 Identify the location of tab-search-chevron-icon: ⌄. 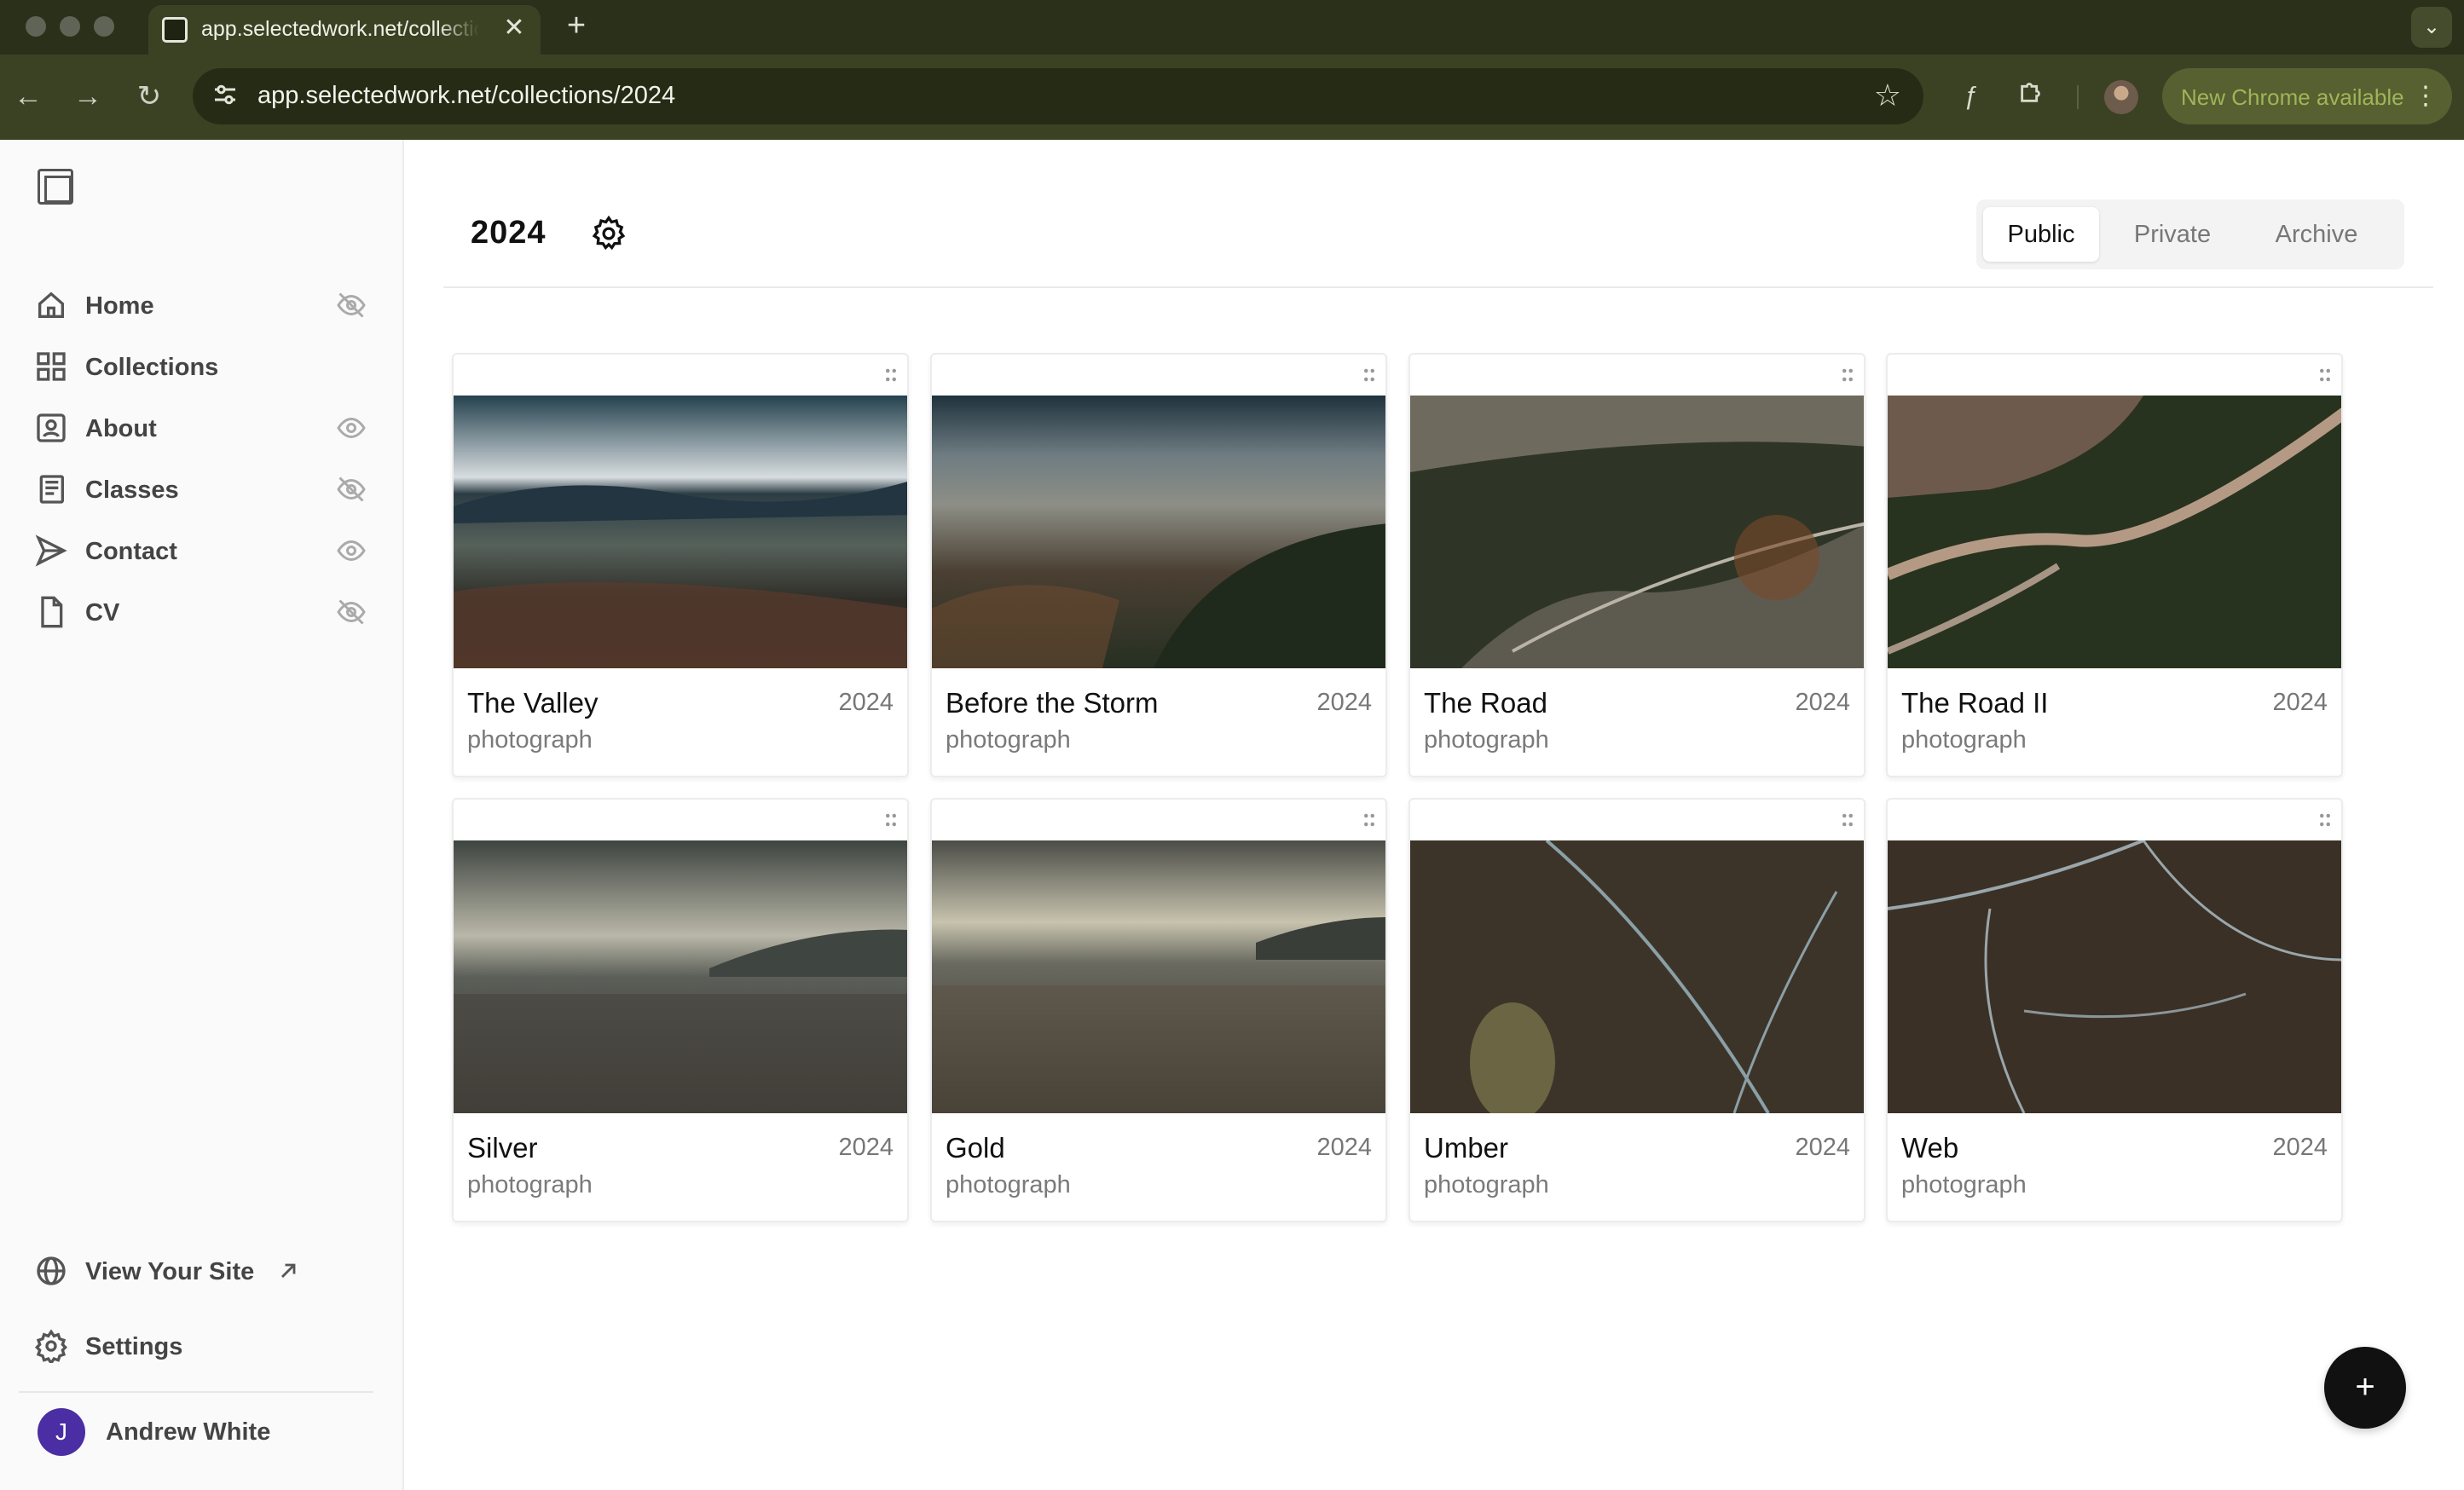
(2431, 27).